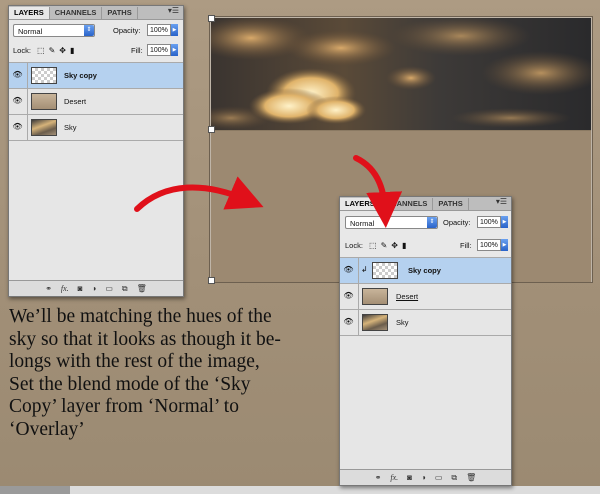 This screenshot has height=494, width=600. Describe the element at coordinates (140, 316) in the screenshot. I see `caption-line: We’ll be matching the hues of the` at that location.